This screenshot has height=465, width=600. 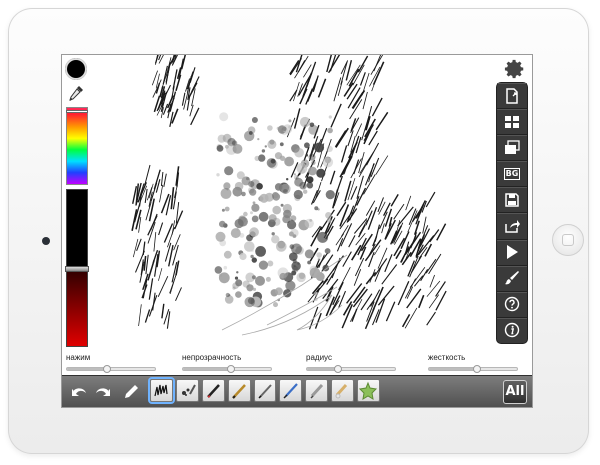 What do you see at coordinates (319, 357) in the screenshot?
I see `radius-label: радиус` at bounding box center [319, 357].